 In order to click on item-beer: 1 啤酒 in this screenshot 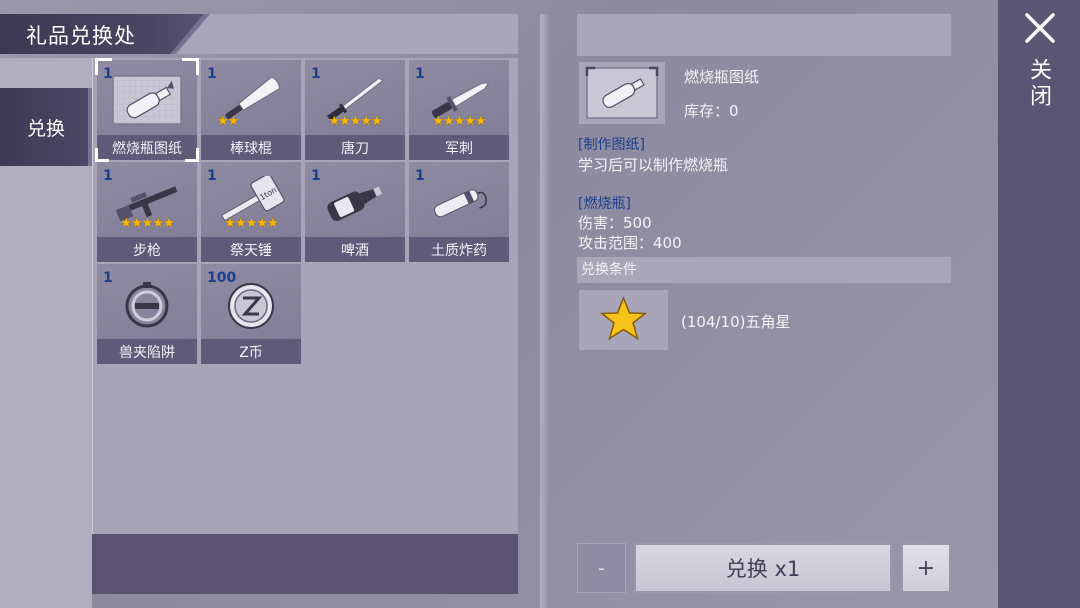, I will do `click(355, 212)`.